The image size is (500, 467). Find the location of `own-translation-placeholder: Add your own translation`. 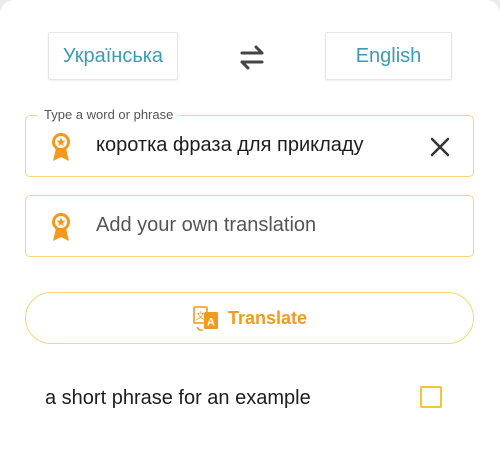

own-translation-placeholder: Add your own translation is located at coordinates (206, 225).